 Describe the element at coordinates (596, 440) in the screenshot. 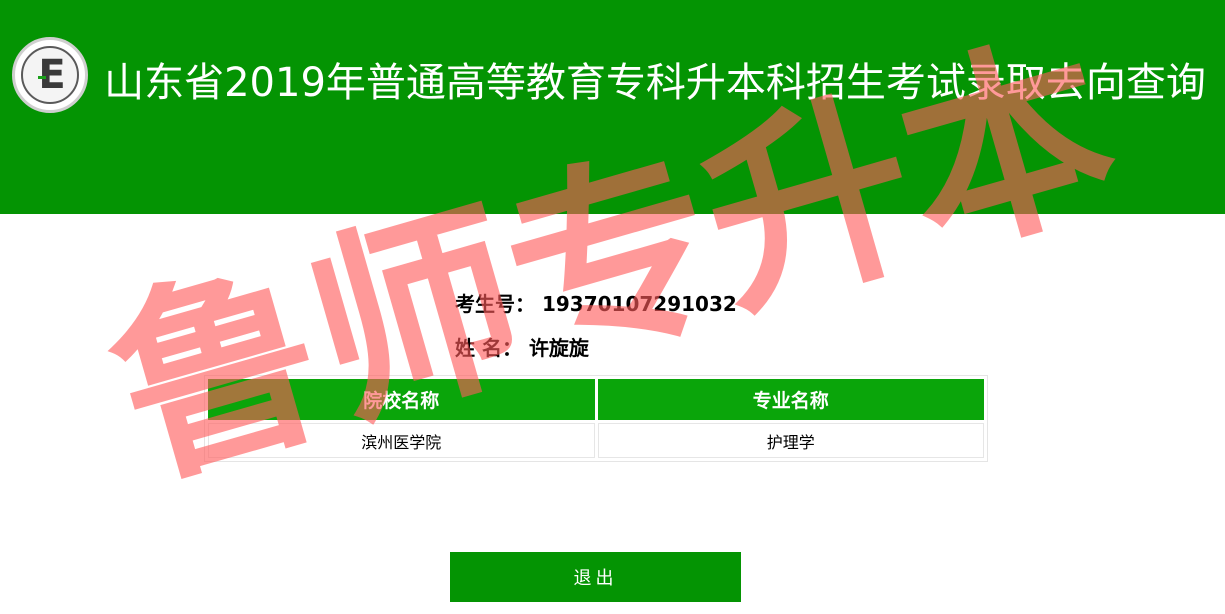

I see `table-row: 滨州医学院 护理学` at that location.